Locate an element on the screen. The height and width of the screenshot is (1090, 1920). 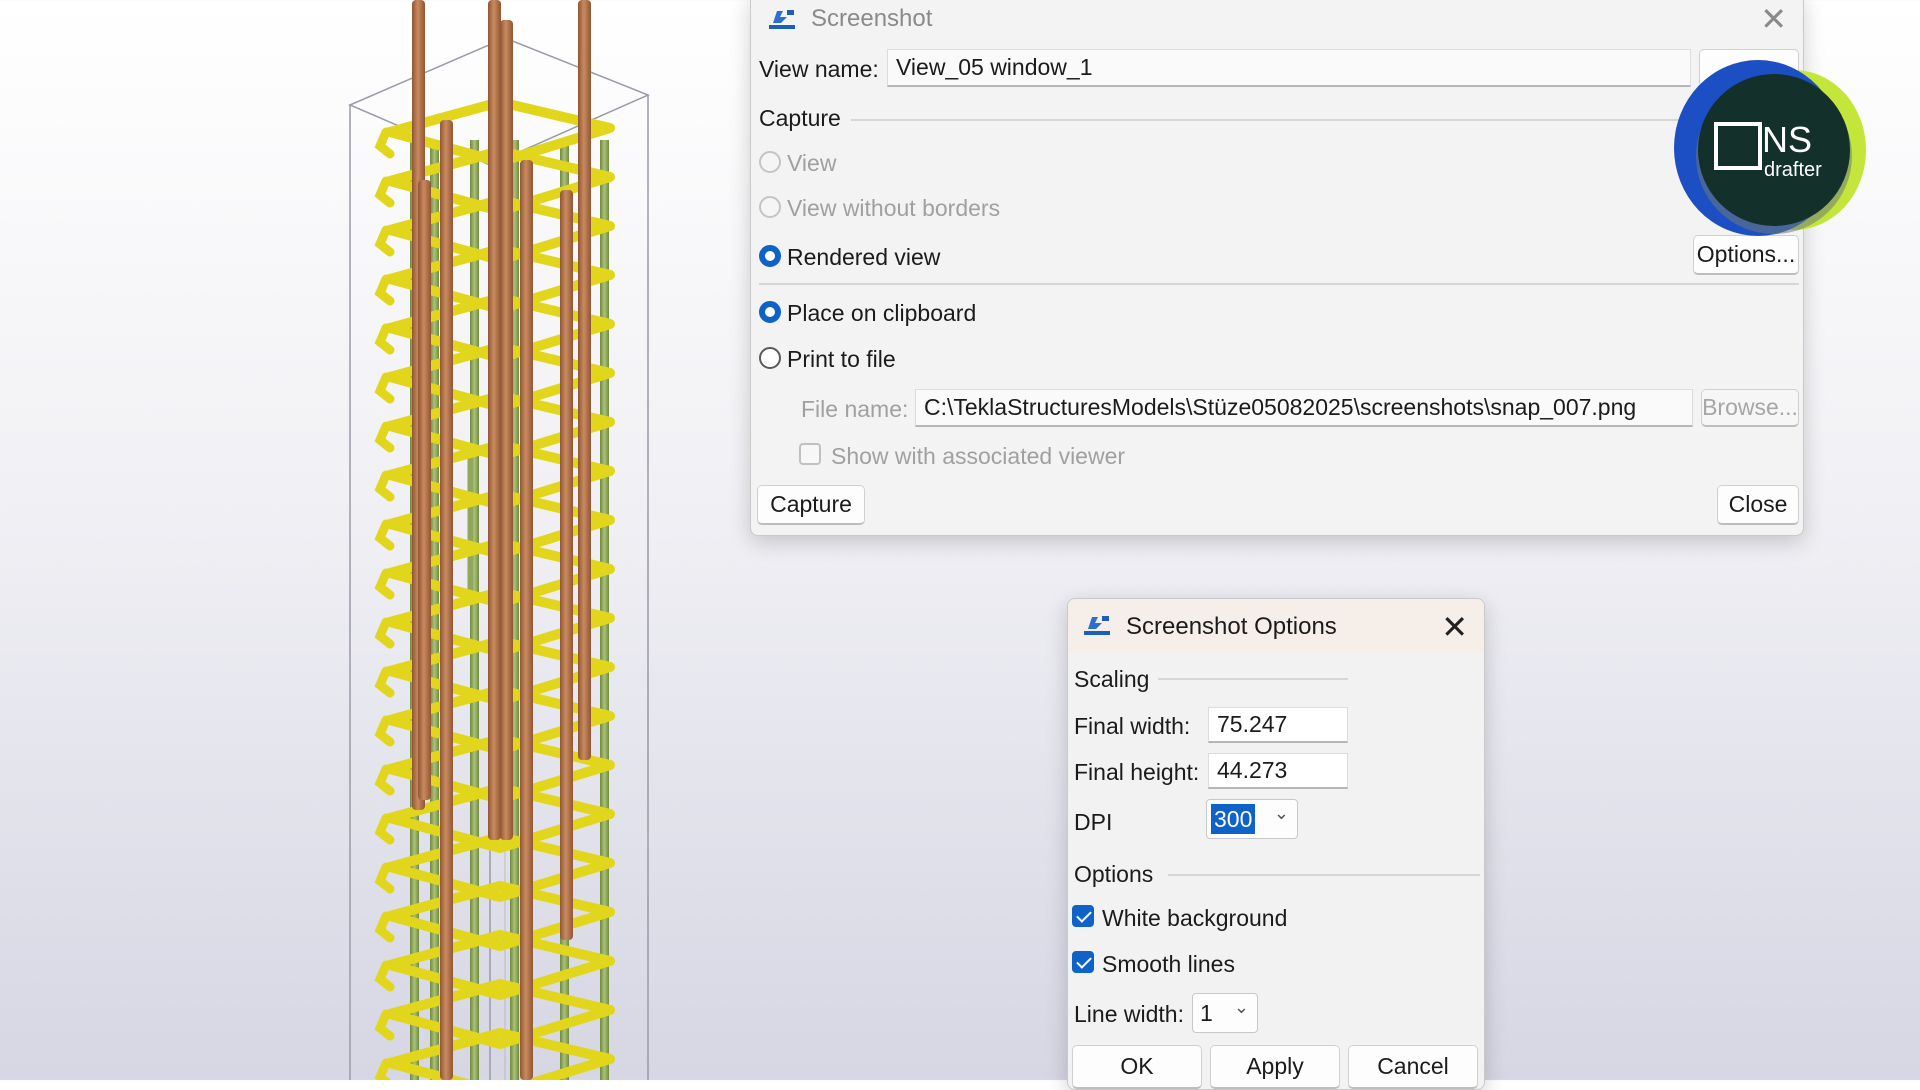
white-background-checkbox is located at coordinates (1083, 916).